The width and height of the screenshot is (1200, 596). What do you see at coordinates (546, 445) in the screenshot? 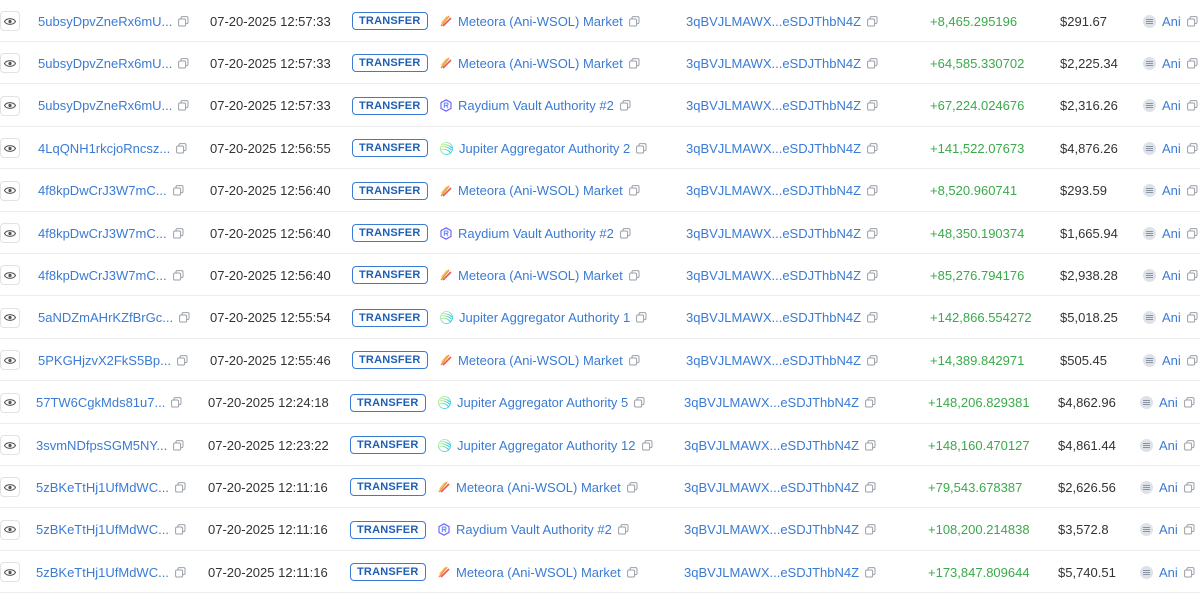
I see `from-account-link: Jupiter Aggregator Authority 12` at bounding box center [546, 445].